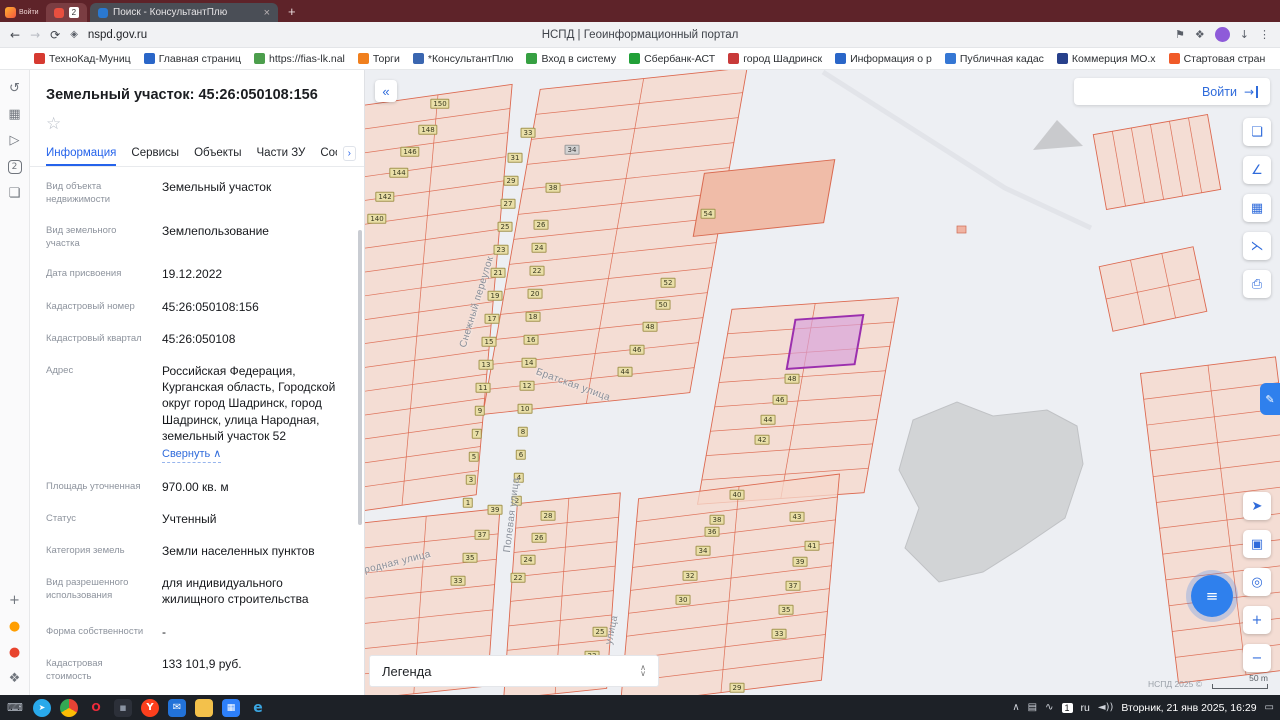  I want to click on bookmark-item: Торги, so click(378, 59).